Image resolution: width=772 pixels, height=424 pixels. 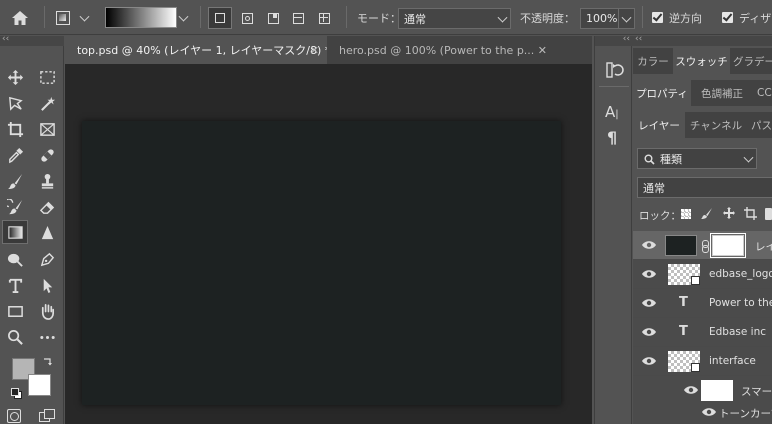 I want to click on magnifier-icon, so click(x=15, y=337).